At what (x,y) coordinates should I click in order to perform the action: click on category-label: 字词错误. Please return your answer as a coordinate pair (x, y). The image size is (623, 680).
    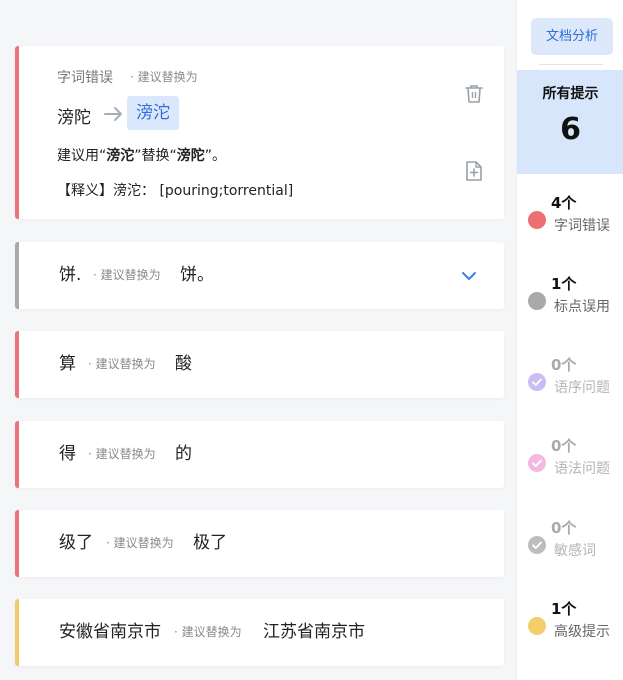
    Looking at the image, I should click on (85, 78).